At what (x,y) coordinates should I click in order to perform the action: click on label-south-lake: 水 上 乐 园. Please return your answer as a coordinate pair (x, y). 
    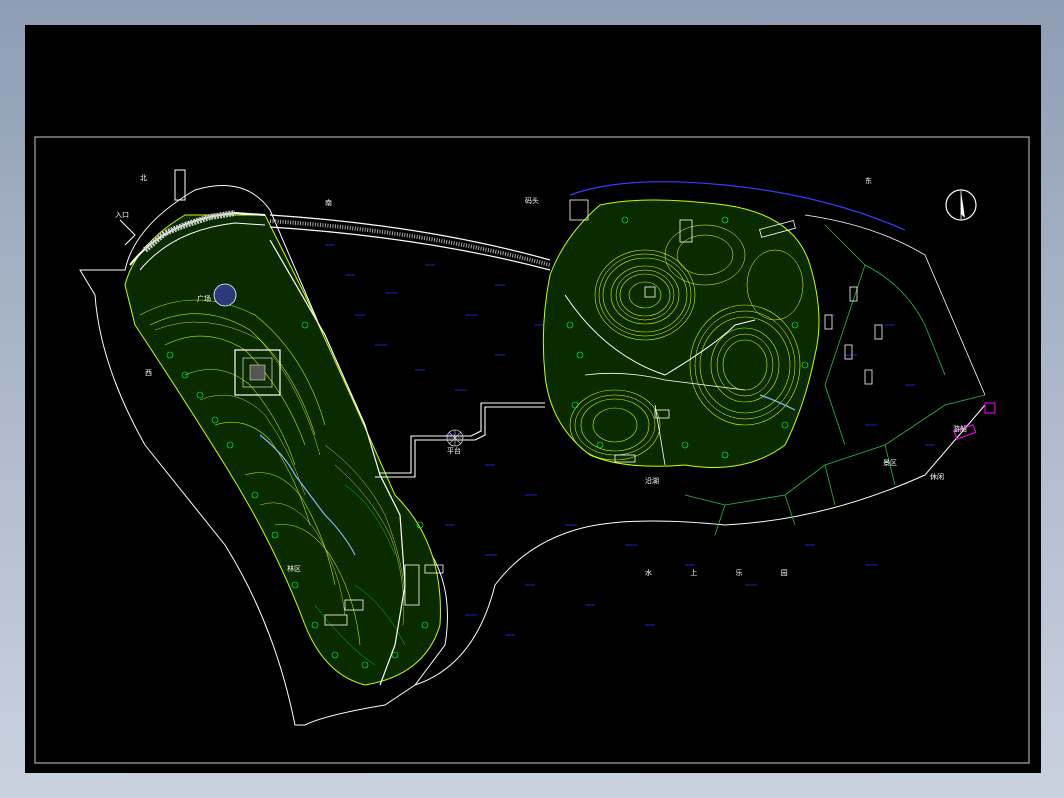
    Looking at the image, I should click on (725, 572).